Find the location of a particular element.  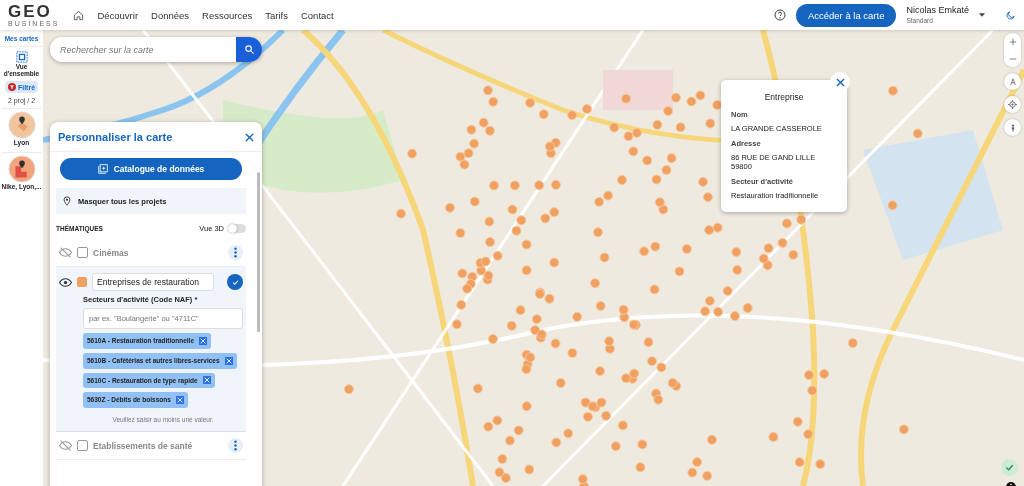

caret-icon is located at coordinates (982, 15).